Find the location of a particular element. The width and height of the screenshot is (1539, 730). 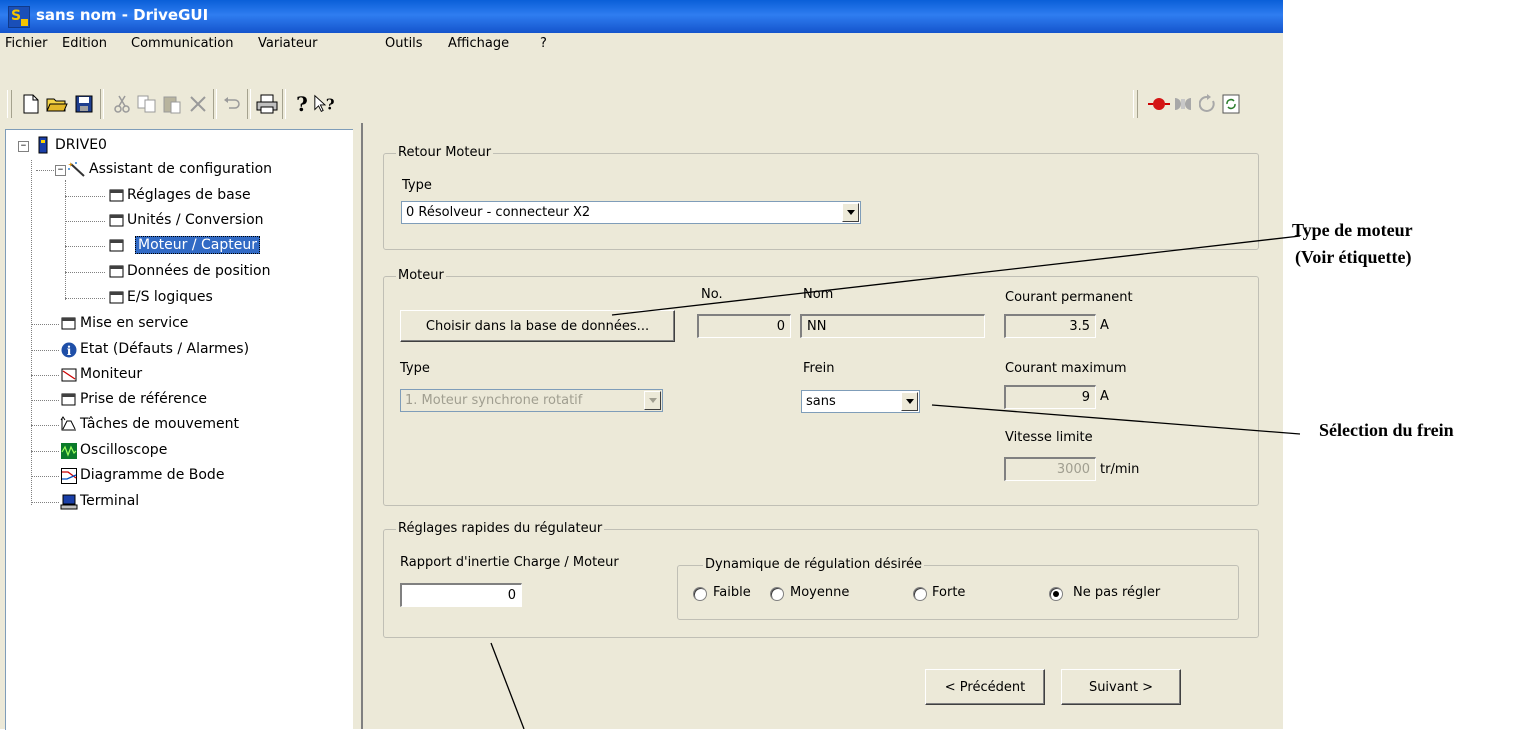

annotation-motor-type-note: (Voir étiquette) is located at coordinates (1353, 257).